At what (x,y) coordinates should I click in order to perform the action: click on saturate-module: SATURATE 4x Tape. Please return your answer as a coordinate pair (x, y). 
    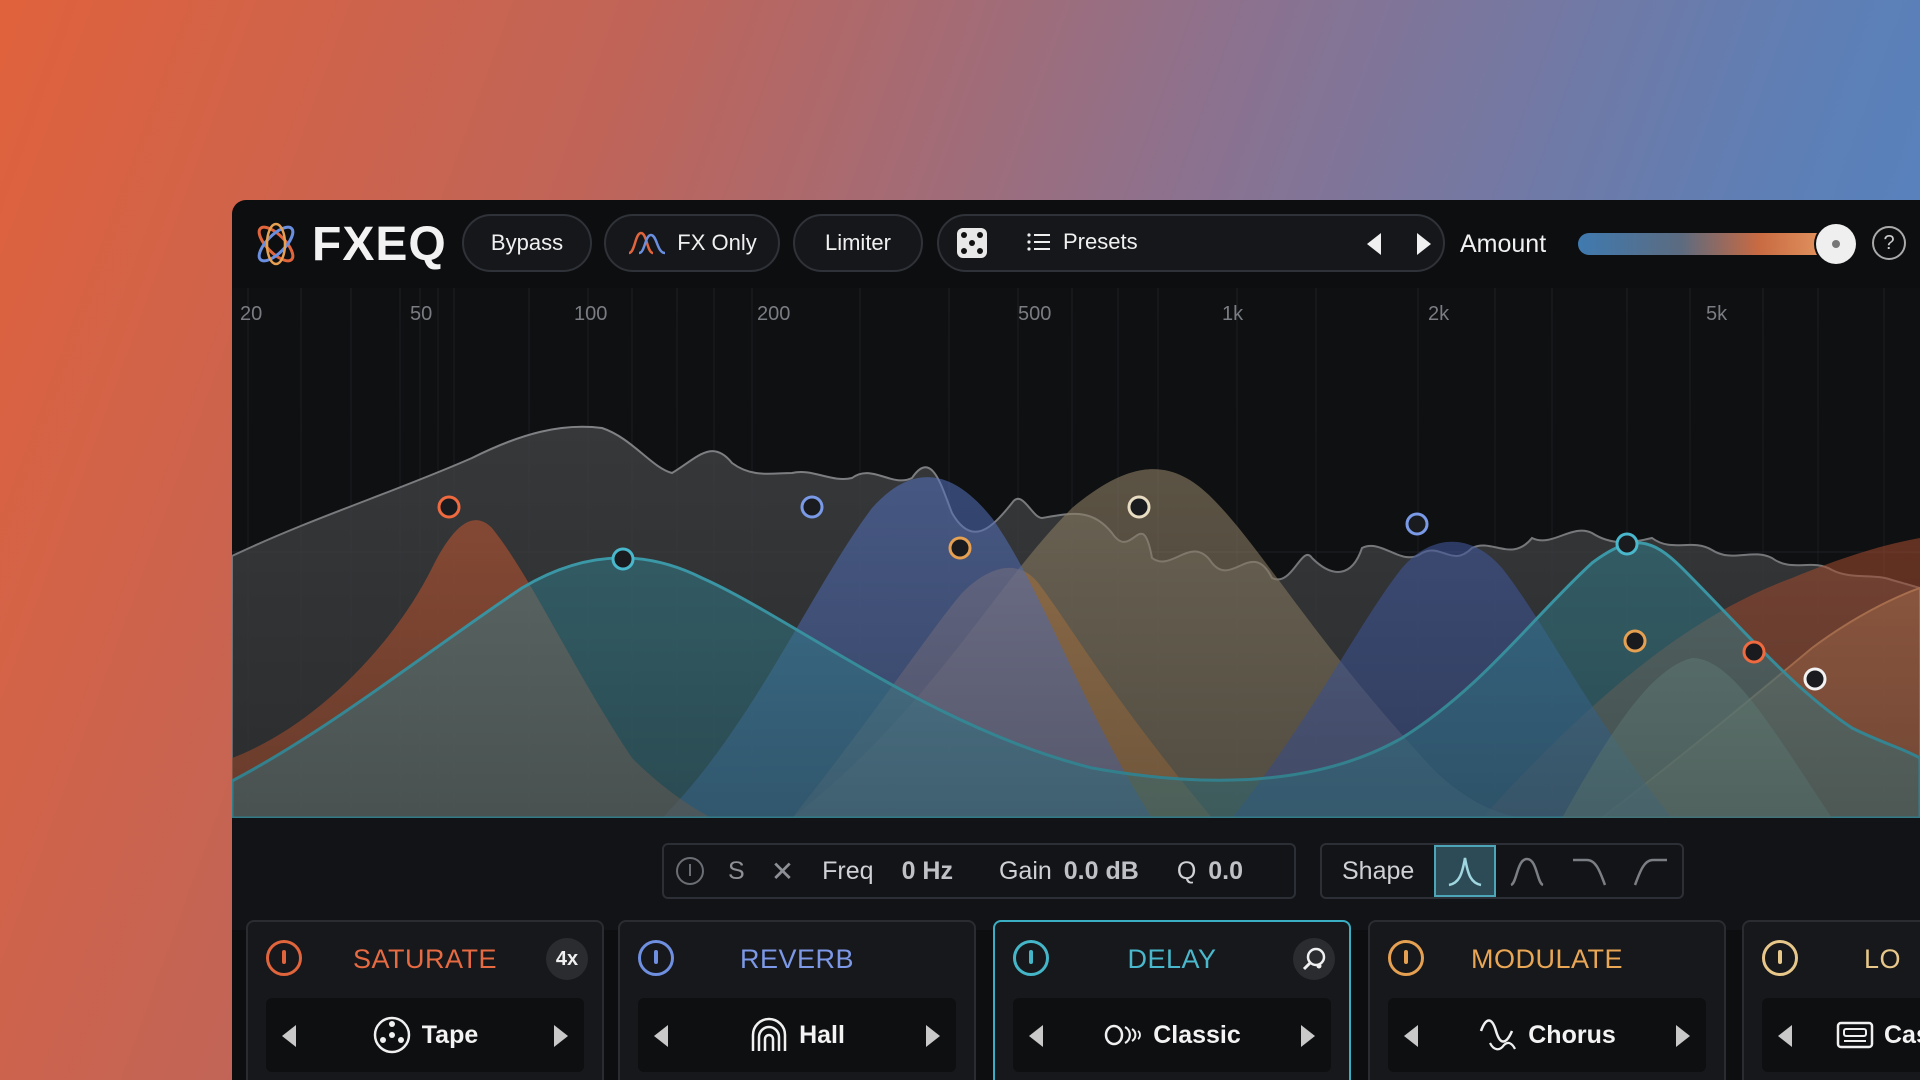
    Looking at the image, I should click on (425, 1000).